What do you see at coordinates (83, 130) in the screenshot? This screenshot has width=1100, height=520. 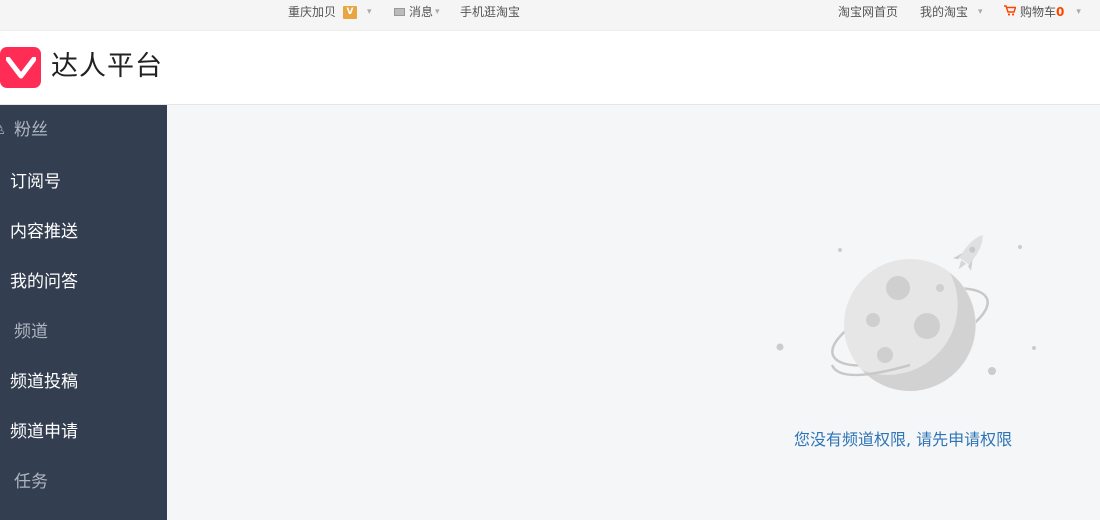 I see `sidebar-group-fans: ♙ 粉丝` at bounding box center [83, 130].